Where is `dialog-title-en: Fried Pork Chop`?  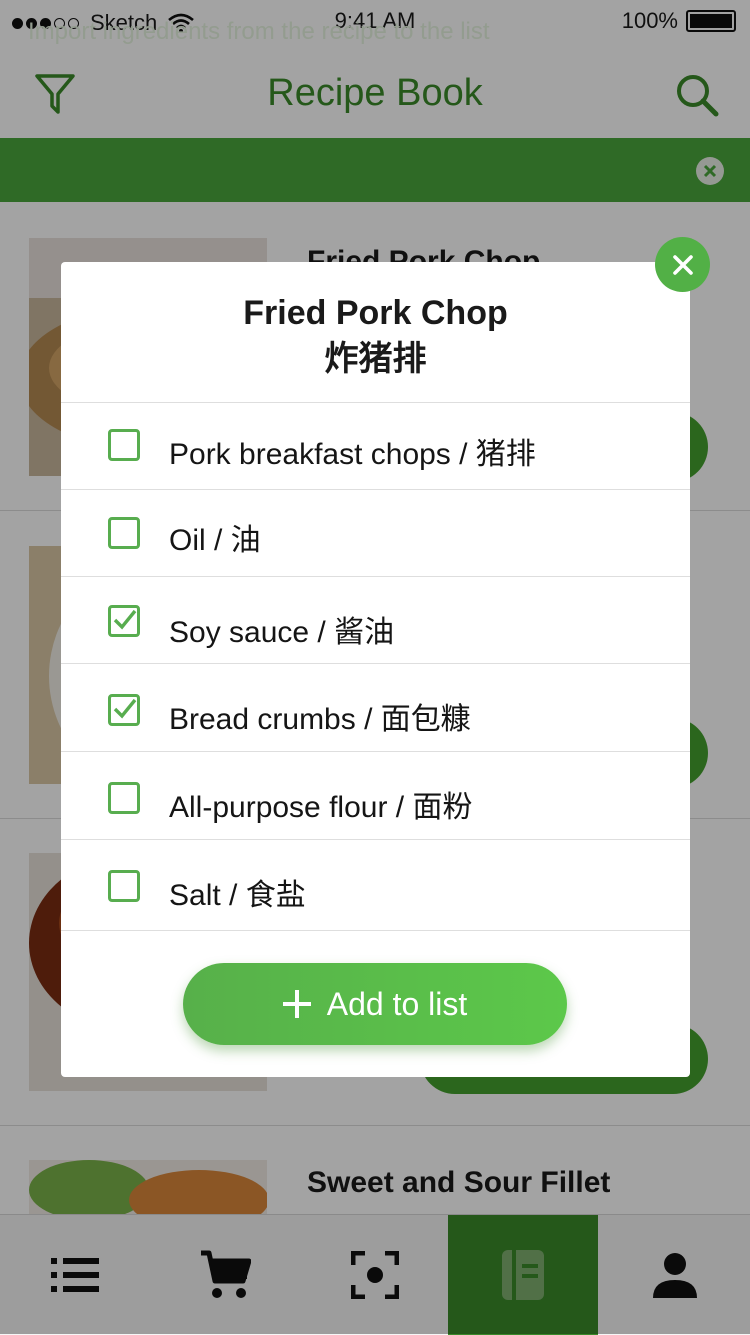 dialog-title-en: Fried Pork Chop is located at coordinates (375, 313).